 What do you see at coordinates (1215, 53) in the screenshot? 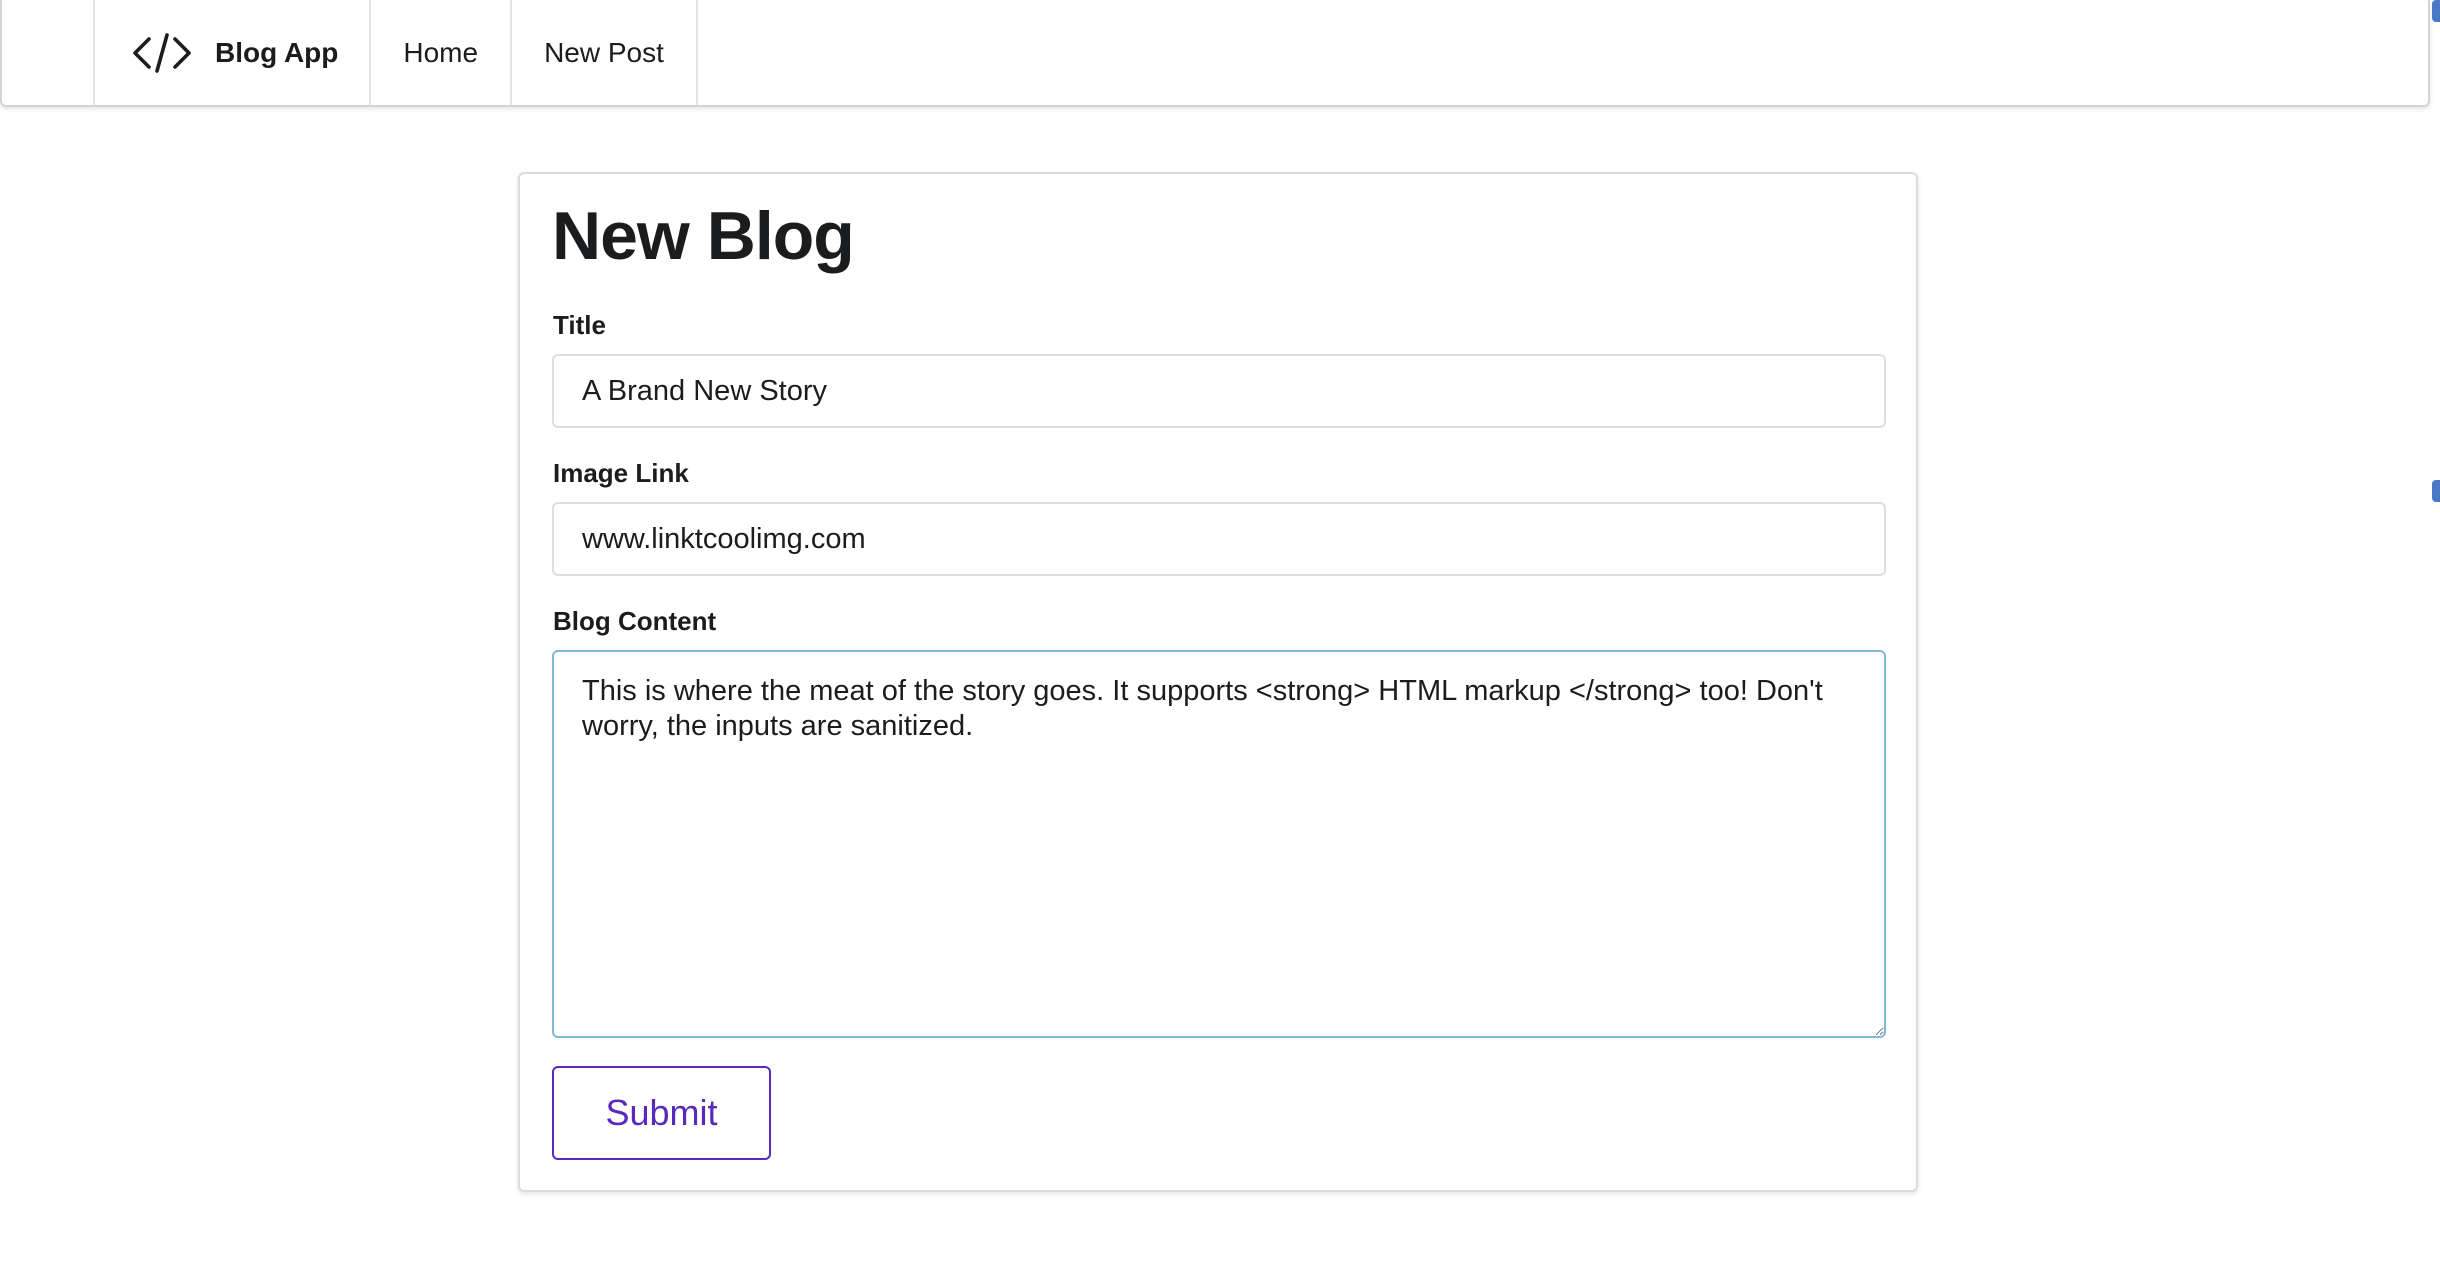
I see `top-navbar: Blog App Home New Post` at bounding box center [1215, 53].